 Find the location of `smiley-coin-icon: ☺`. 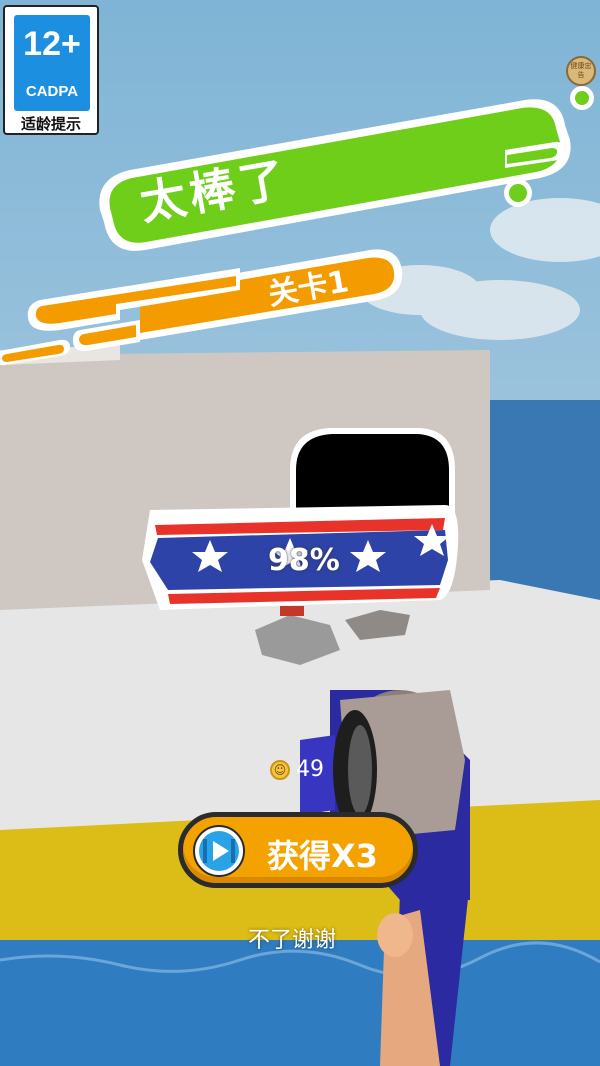

smiley-coin-icon: ☺ is located at coordinates (280, 769).